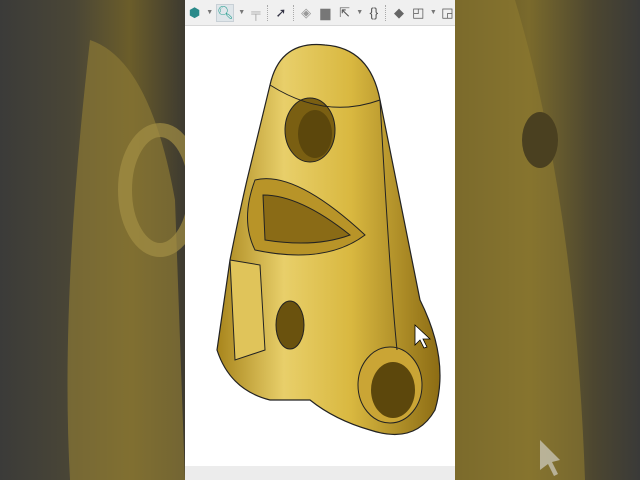  Describe the element at coordinates (325, 13) in the screenshot. I see `folder-icon: ▆` at that location.